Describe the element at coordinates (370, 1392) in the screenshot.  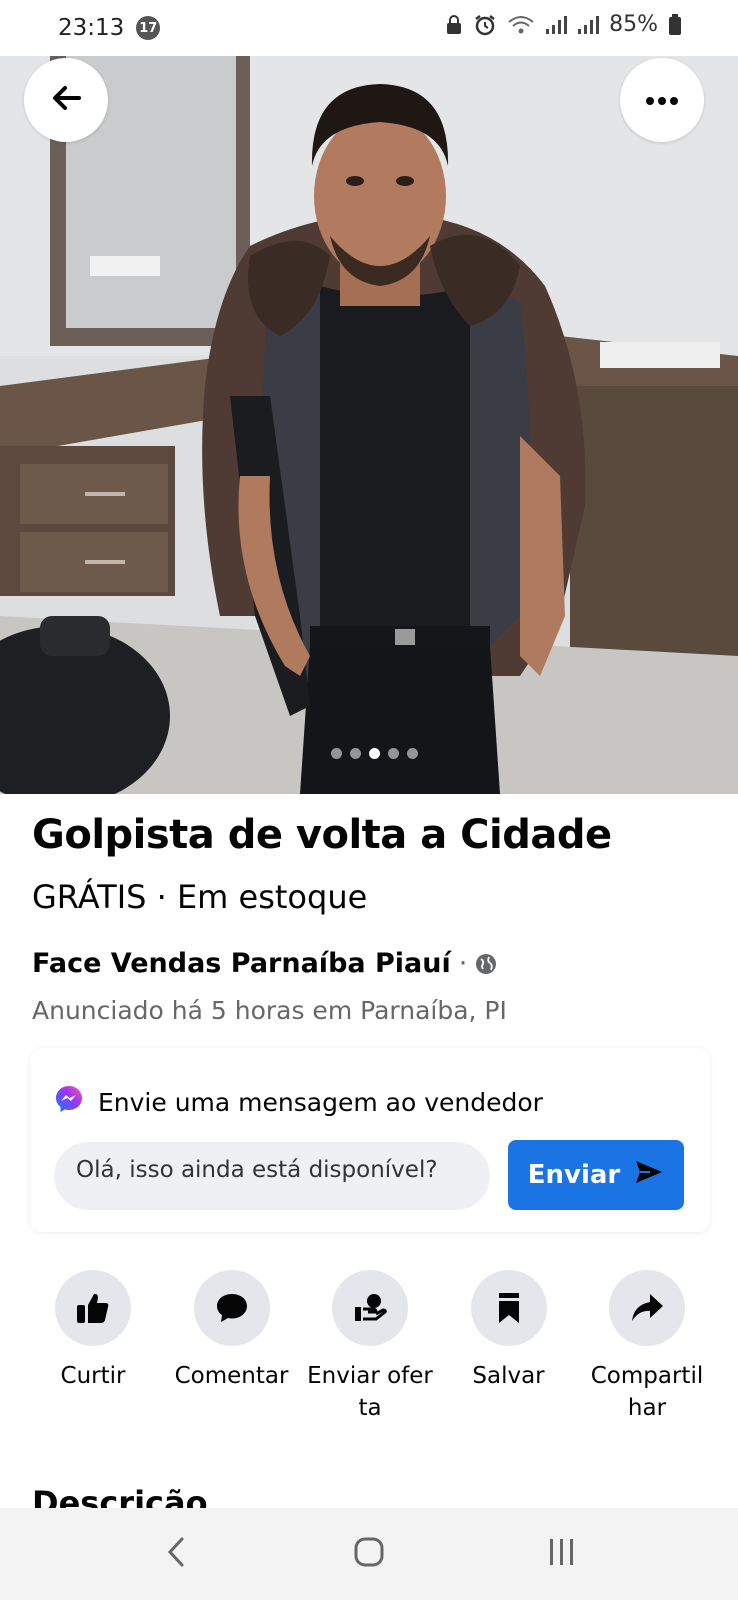
I see `send-offer-label: Enviar oferta` at that location.